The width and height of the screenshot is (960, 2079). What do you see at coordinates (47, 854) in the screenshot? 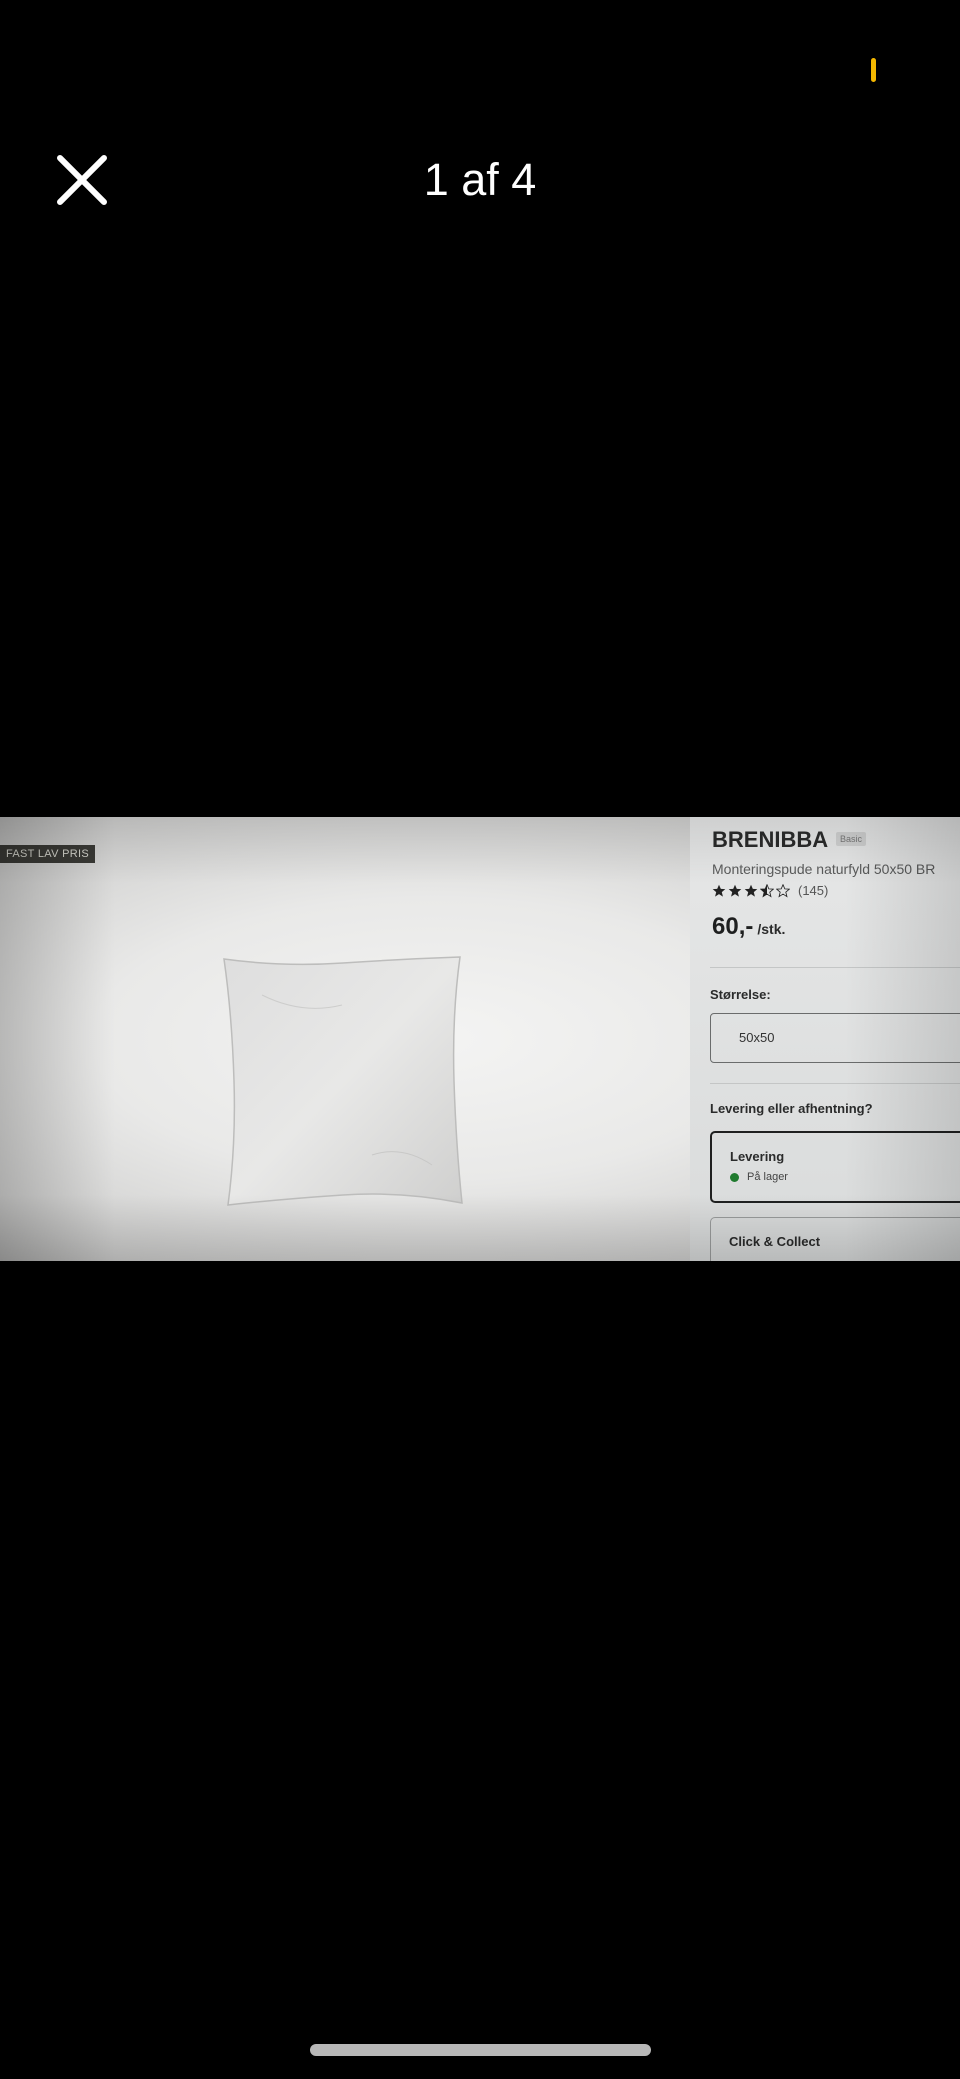
I see `price-badge: FAST LAV PRIS` at bounding box center [47, 854].